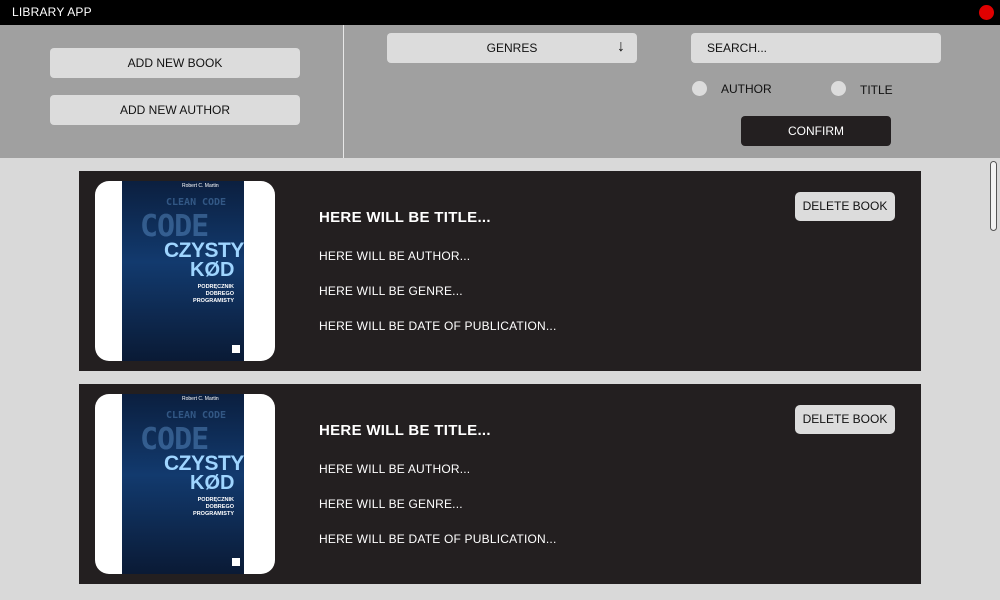  Describe the element at coordinates (816, 131) in the screenshot. I see `confirm-button: CONFIRM` at that location.